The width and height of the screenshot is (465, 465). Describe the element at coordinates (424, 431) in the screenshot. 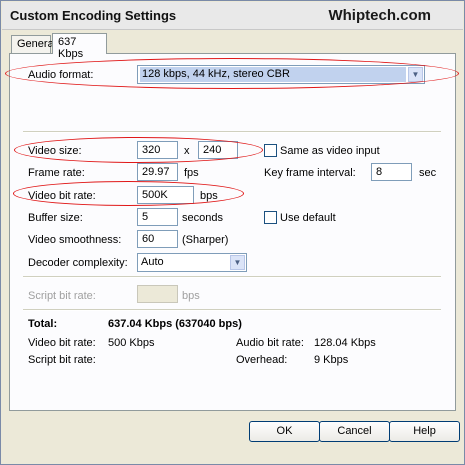

I see `help-button: Help` at that location.